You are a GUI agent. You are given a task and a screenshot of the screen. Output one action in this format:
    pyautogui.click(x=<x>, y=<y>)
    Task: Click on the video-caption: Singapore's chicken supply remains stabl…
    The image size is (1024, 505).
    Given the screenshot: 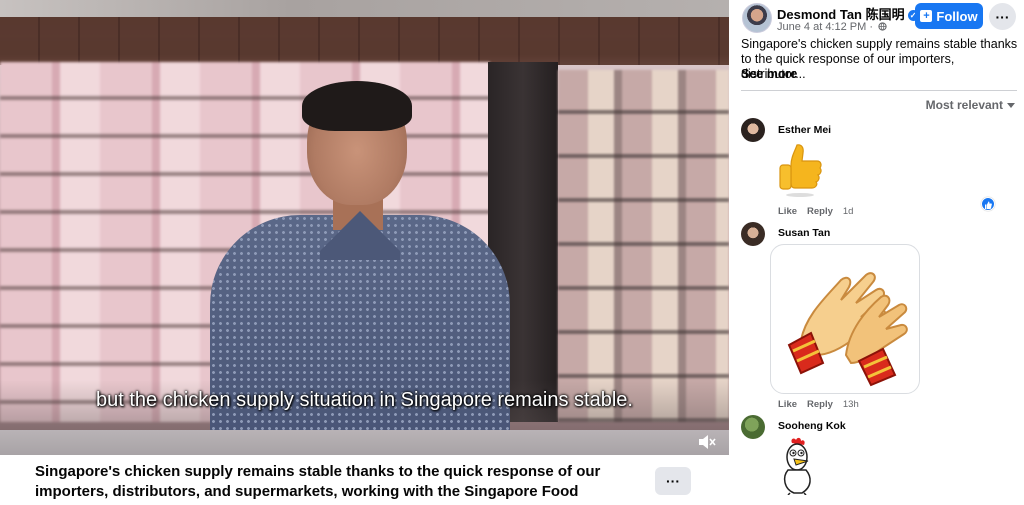 What is the action you would take?
    pyautogui.click(x=318, y=484)
    